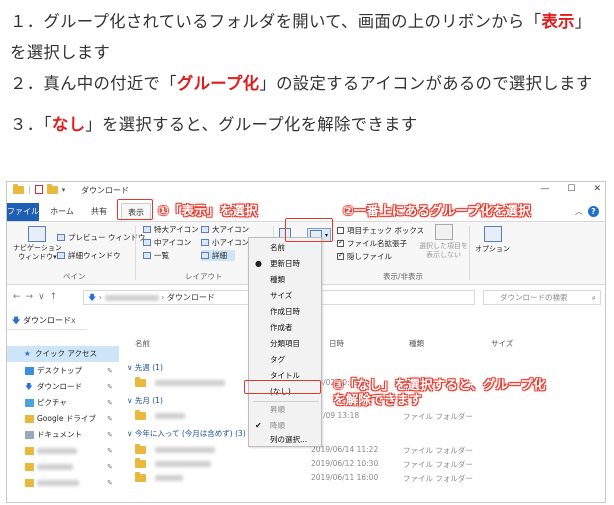 The image size is (614, 505). What do you see at coordinates (285, 328) in the screenshot?
I see `menu-item-author: 作成者` at bounding box center [285, 328].